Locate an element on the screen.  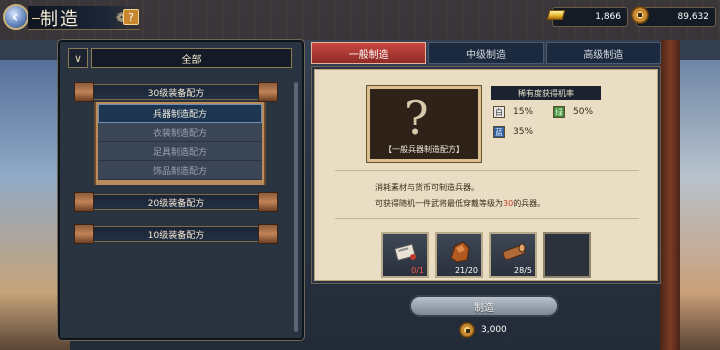
sub-item-weapon: 兵器制造配方 is located at coordinates (180, 113).